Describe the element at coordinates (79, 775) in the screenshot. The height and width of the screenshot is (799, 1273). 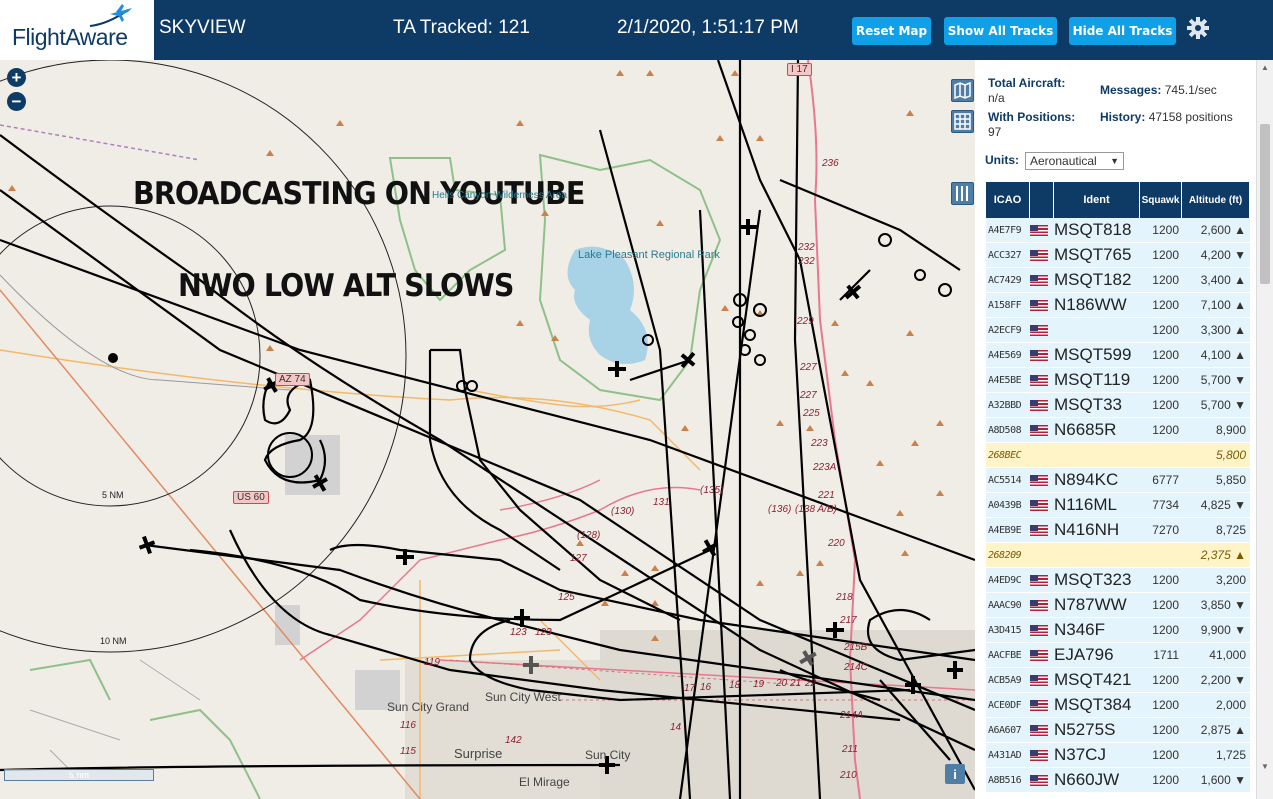
I see `map-scale-bar: 5 nm` at that location.